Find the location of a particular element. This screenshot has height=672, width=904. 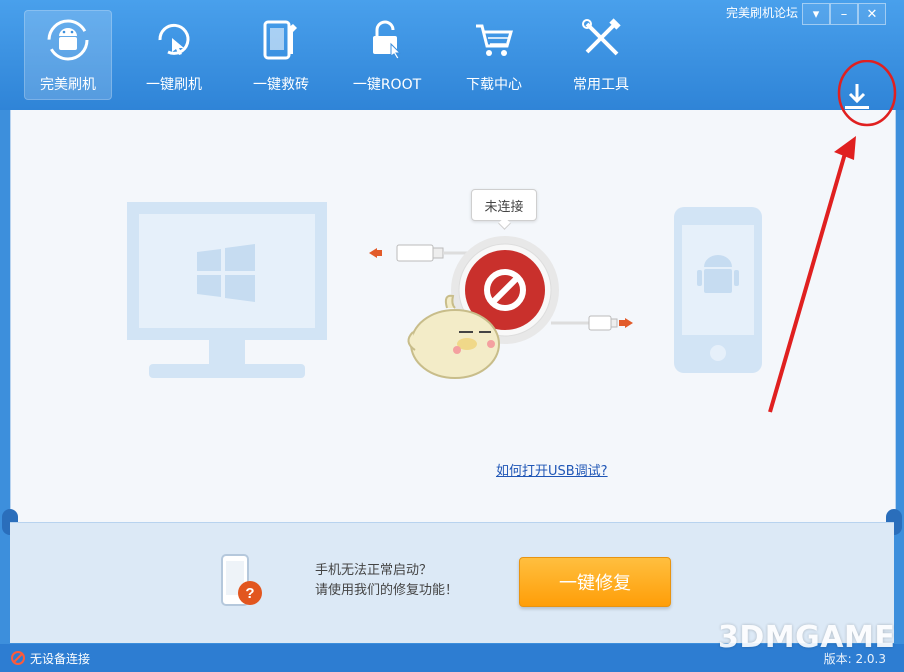

minimize-button: – is located at coordinates (844, 14).